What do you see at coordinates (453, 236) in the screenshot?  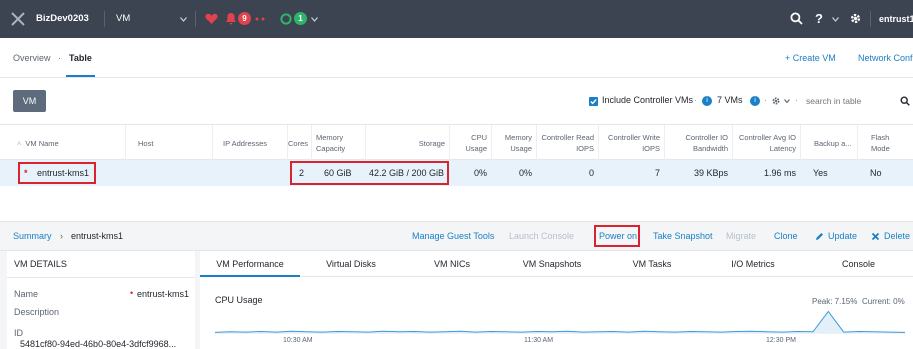 I see `manage-guest-tools-button: Manage Guest Tools` at bounding box center [453, 236].